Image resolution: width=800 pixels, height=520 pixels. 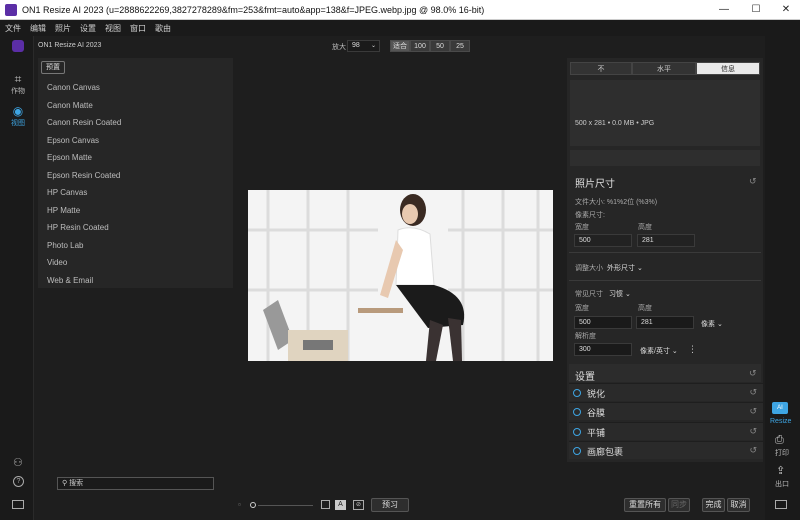 What do you see at coordinates (253, 505) in the screenshot?
I see `zoom-slider-handle` at bounding box center [253, 505].